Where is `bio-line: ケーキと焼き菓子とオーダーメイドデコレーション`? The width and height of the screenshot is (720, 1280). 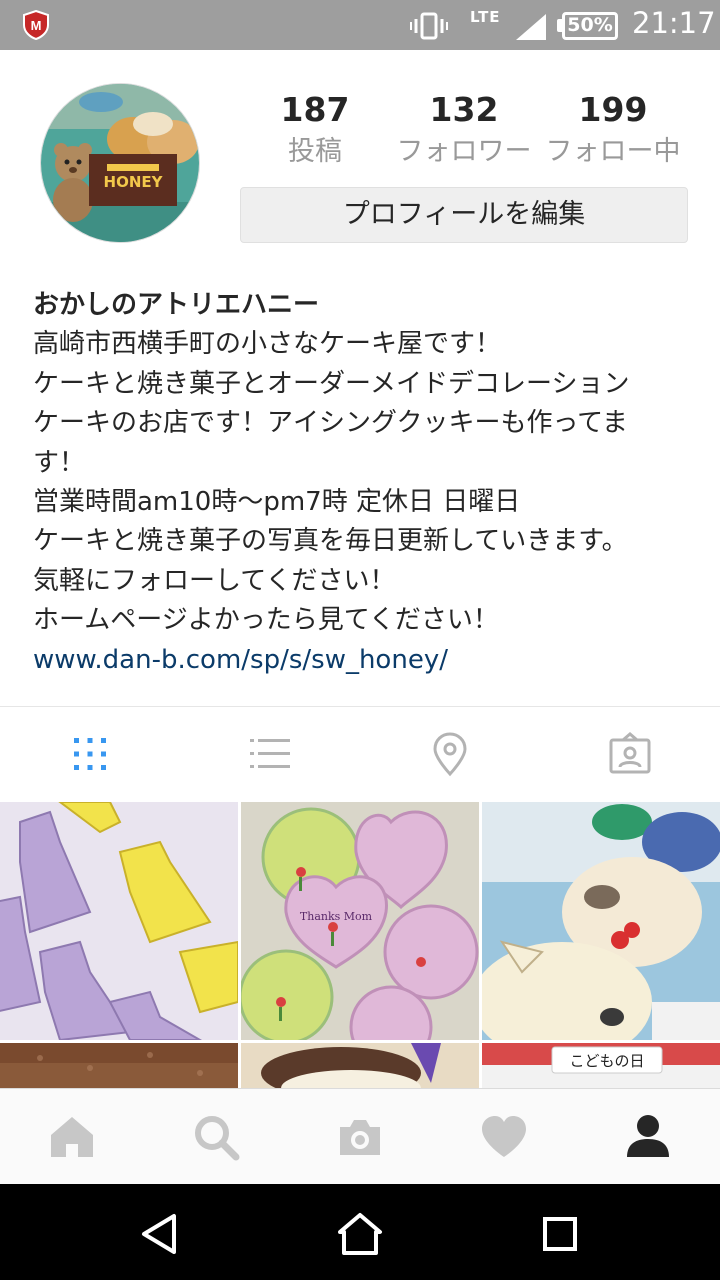 bio-line: ケーキと焼き菓子とオーダーメイドデコレーション is located at coordinates (331, 383).